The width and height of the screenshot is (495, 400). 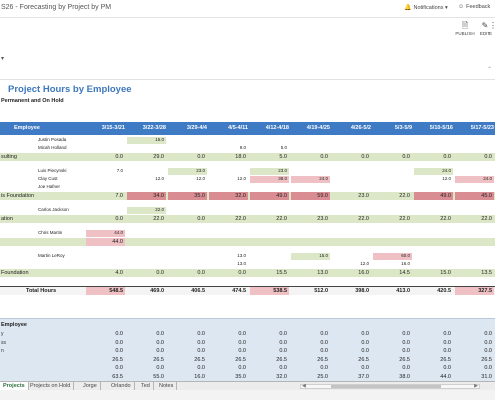 I want to click on hours-cell: 34.0, so click(x=146, y=196).